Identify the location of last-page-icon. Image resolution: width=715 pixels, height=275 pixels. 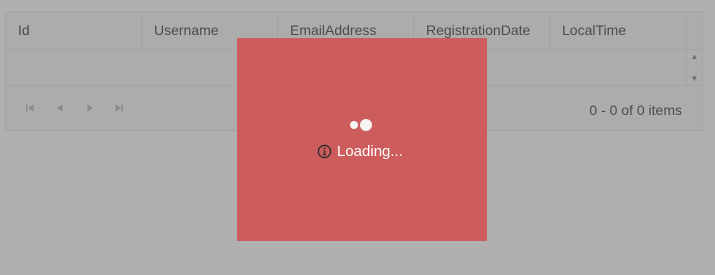
(119, 108).